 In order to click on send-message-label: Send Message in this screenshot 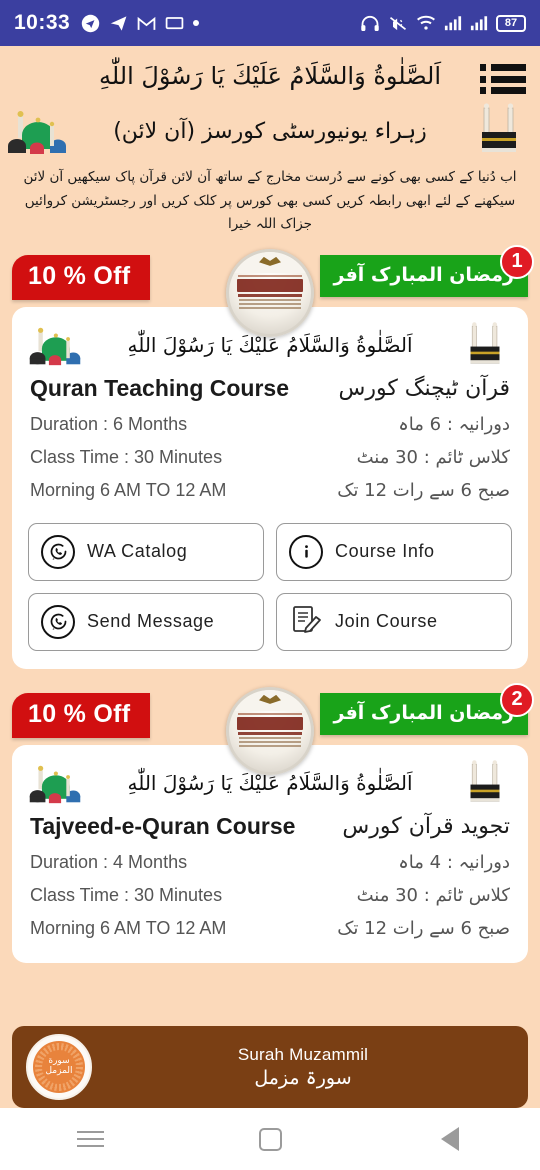, I will do `click(151, 621)`.